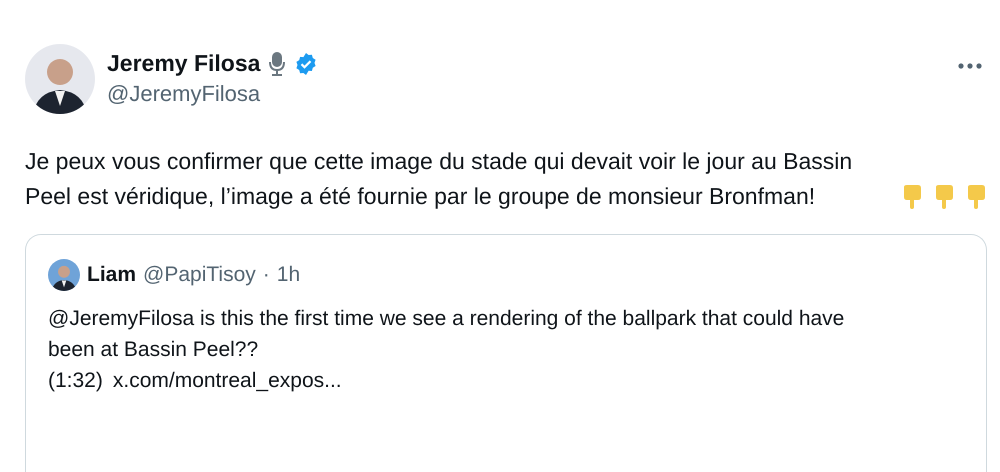  What do you see at coordinates (526, 94) in the screenshot?
I see `author-handle: @JeremyFilosa` at bounding box center [526, 94].